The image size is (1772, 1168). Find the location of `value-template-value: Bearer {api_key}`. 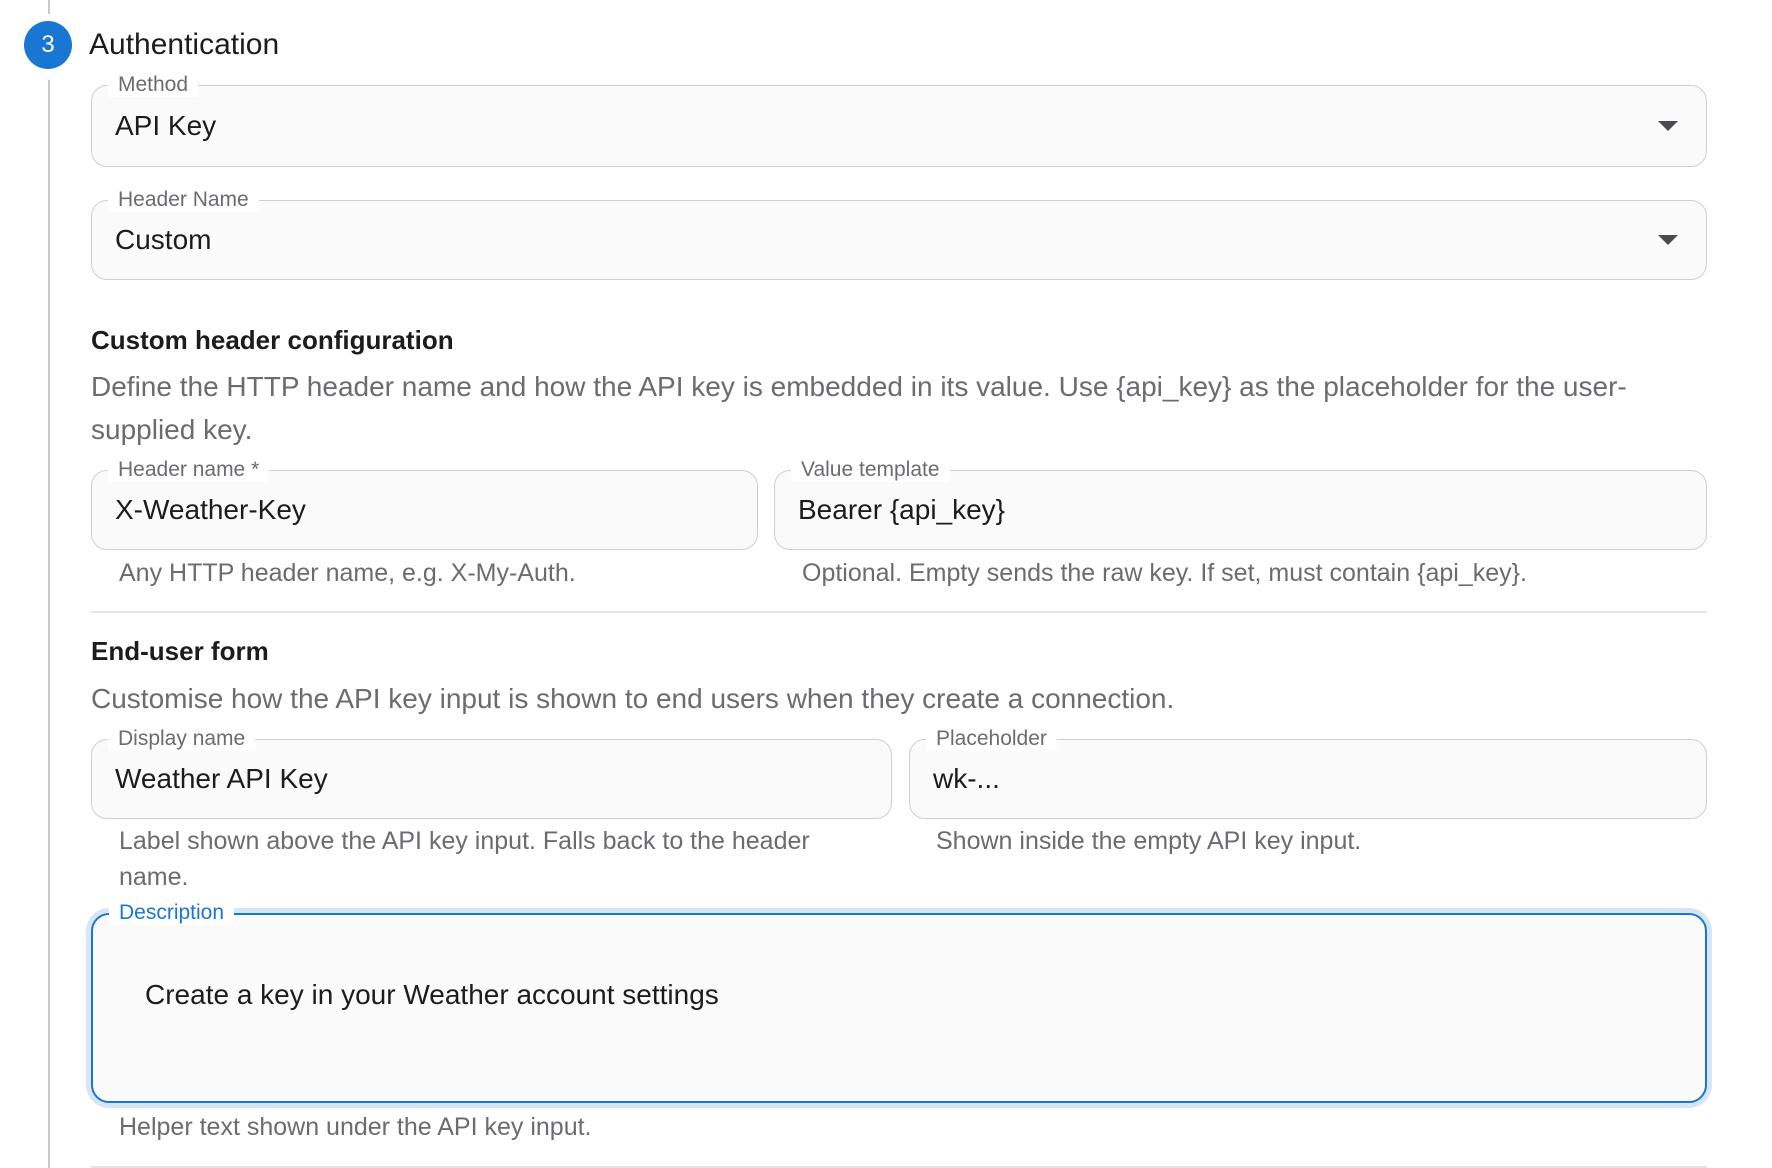

value-template-value: Bearer {api_key} is located at coordinates (902, 509).